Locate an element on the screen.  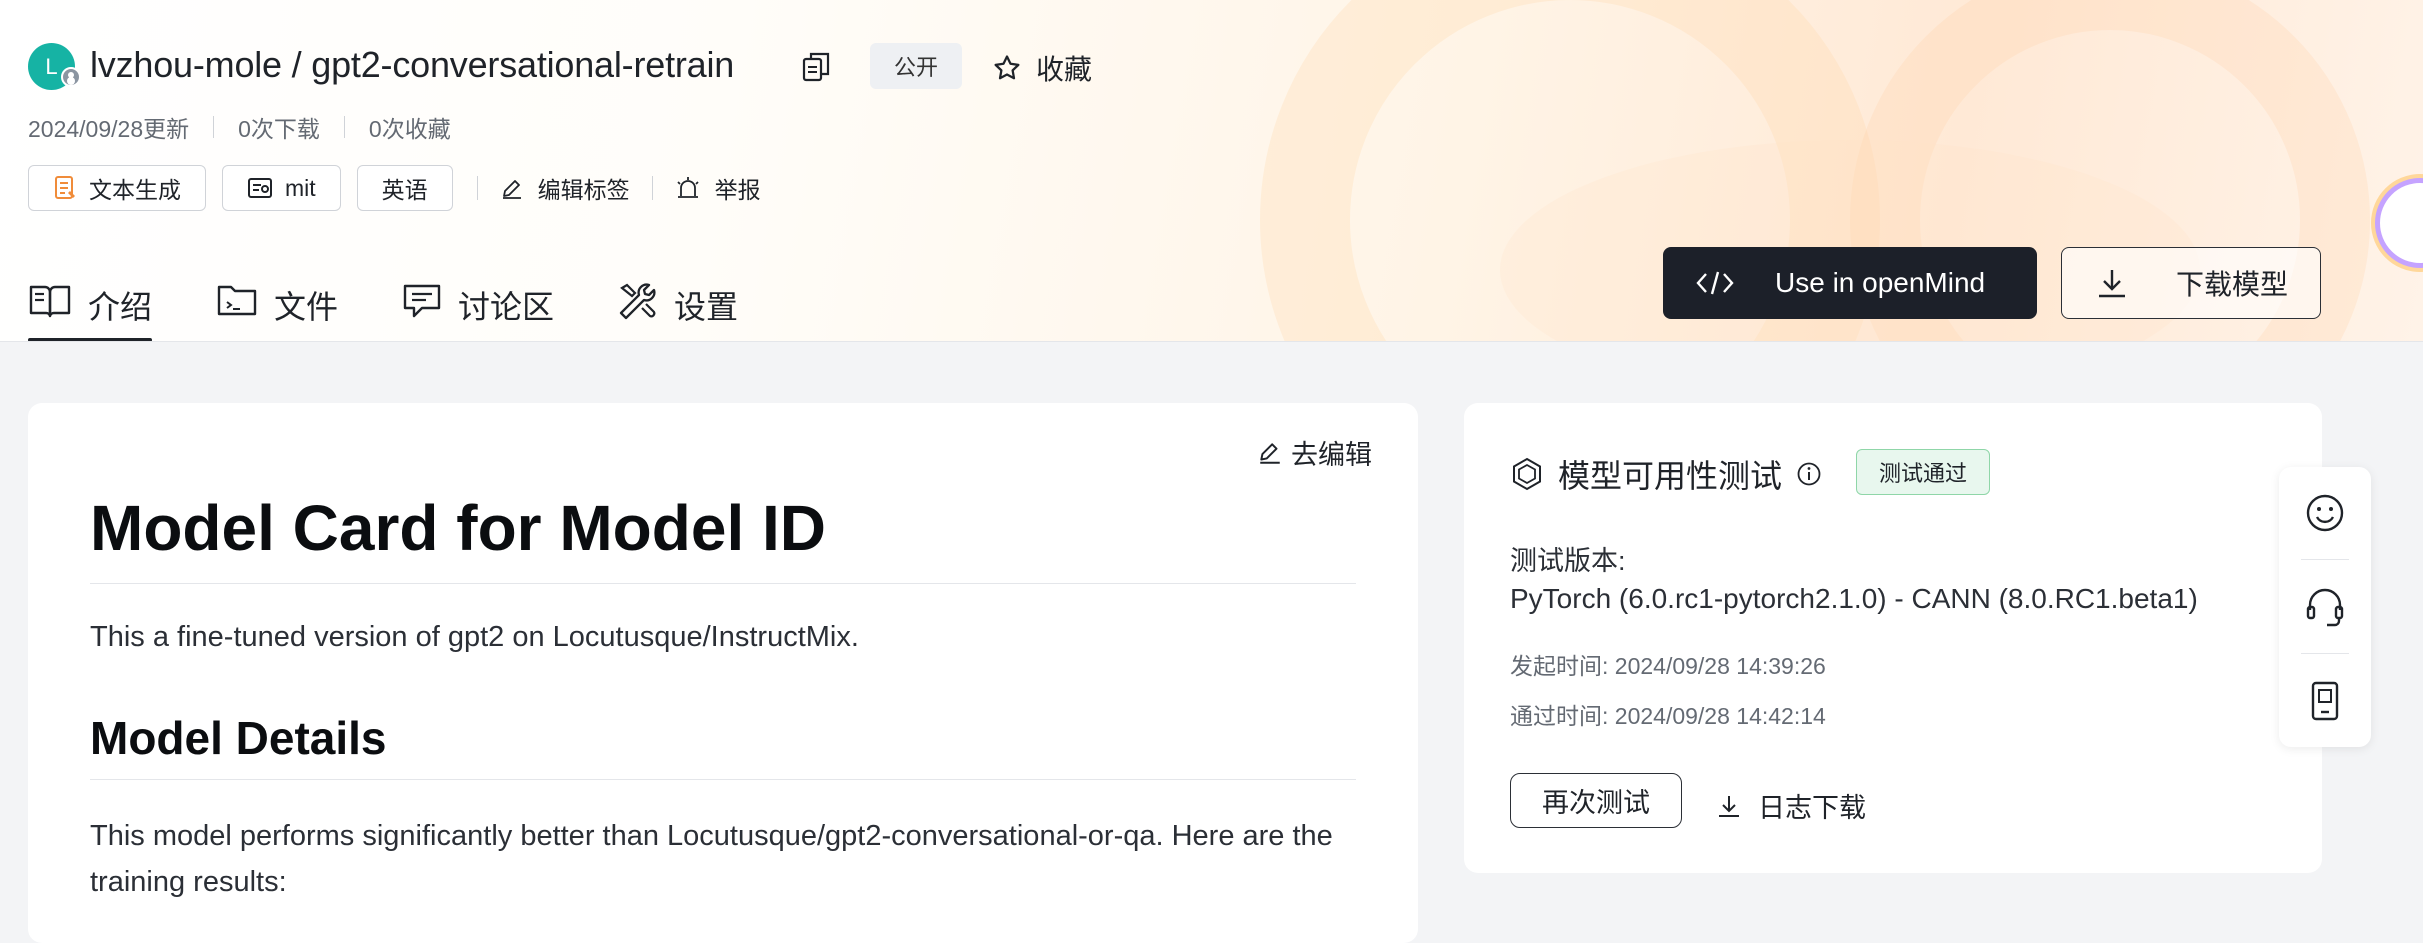
headset-icon is located at coordinates (2325, 607).